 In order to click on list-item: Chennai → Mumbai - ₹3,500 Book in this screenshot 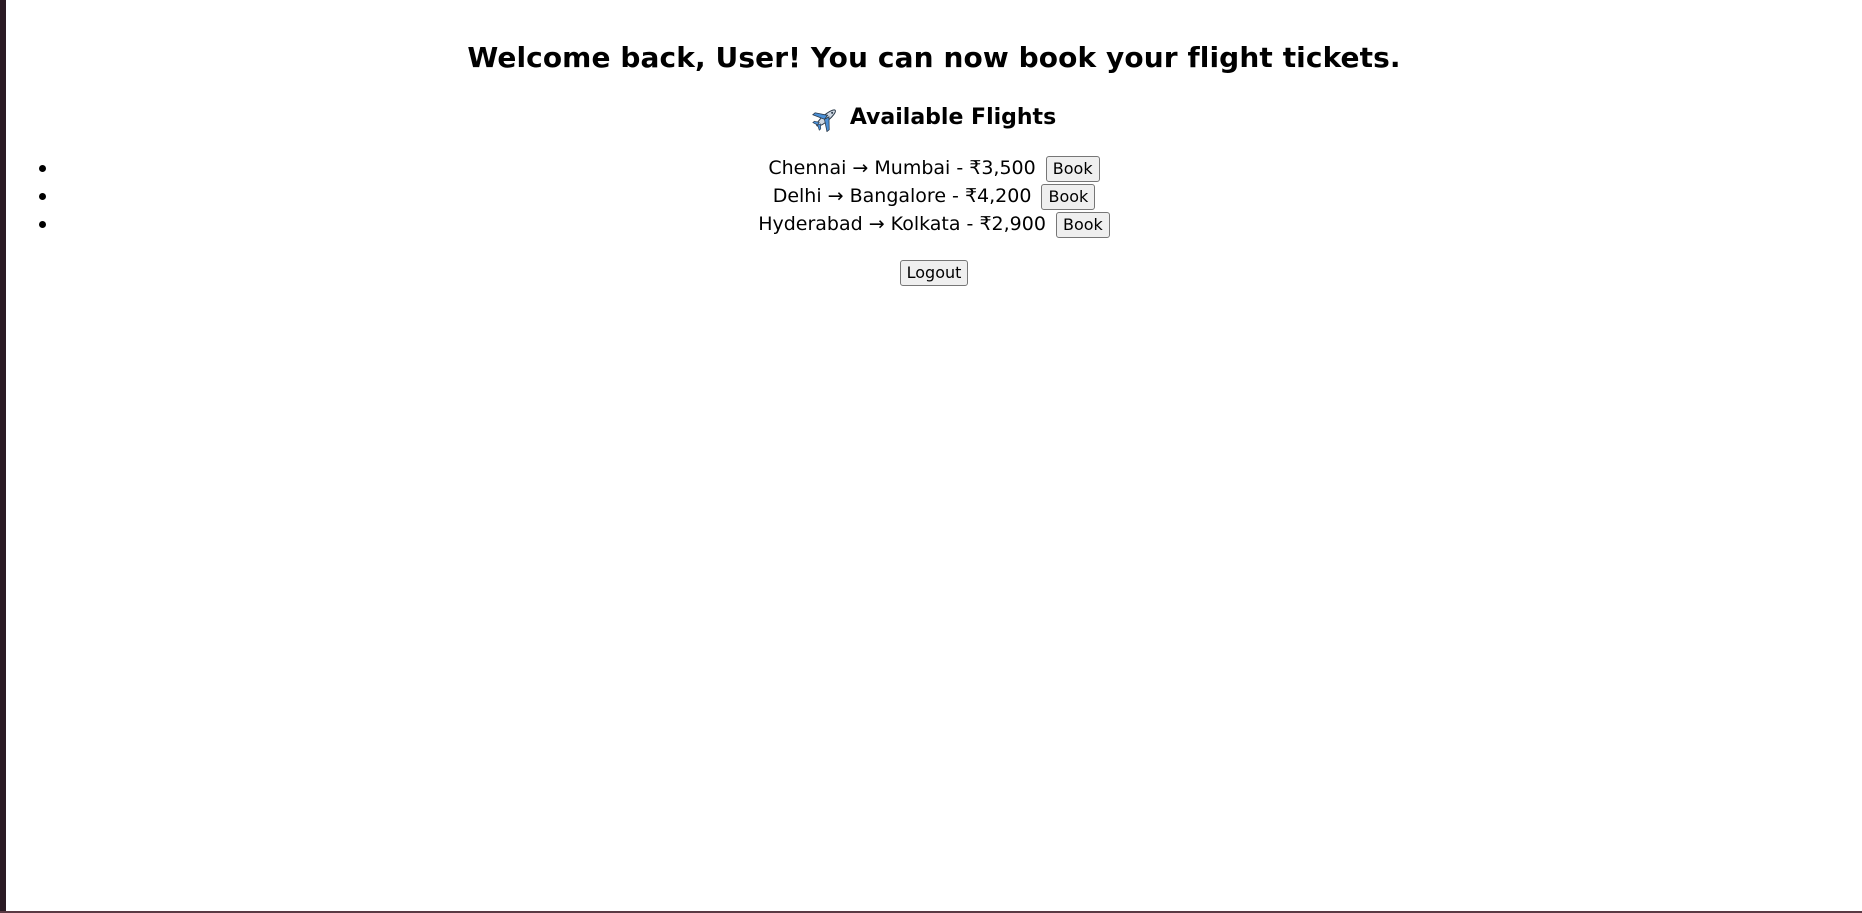, I will do `click(934, 168)`.